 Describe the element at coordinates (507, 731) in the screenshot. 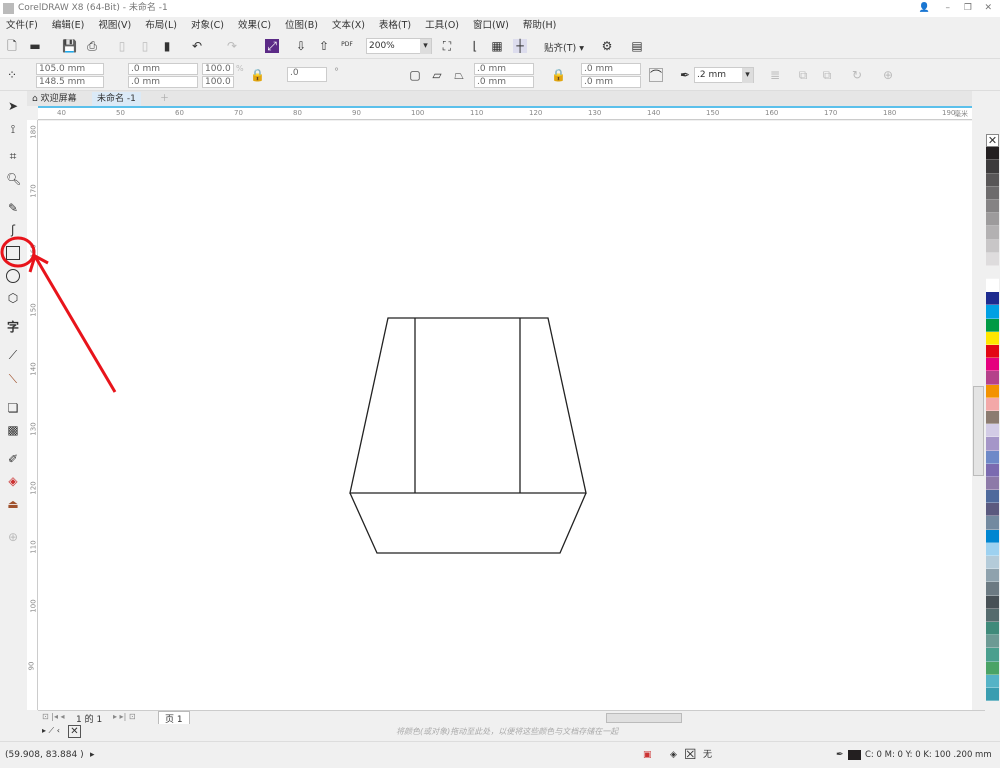

I see `docpalette-hint: 将颜色(或对象)拖动至此处，以便将这些颜色与文档存储在一起` at that location.